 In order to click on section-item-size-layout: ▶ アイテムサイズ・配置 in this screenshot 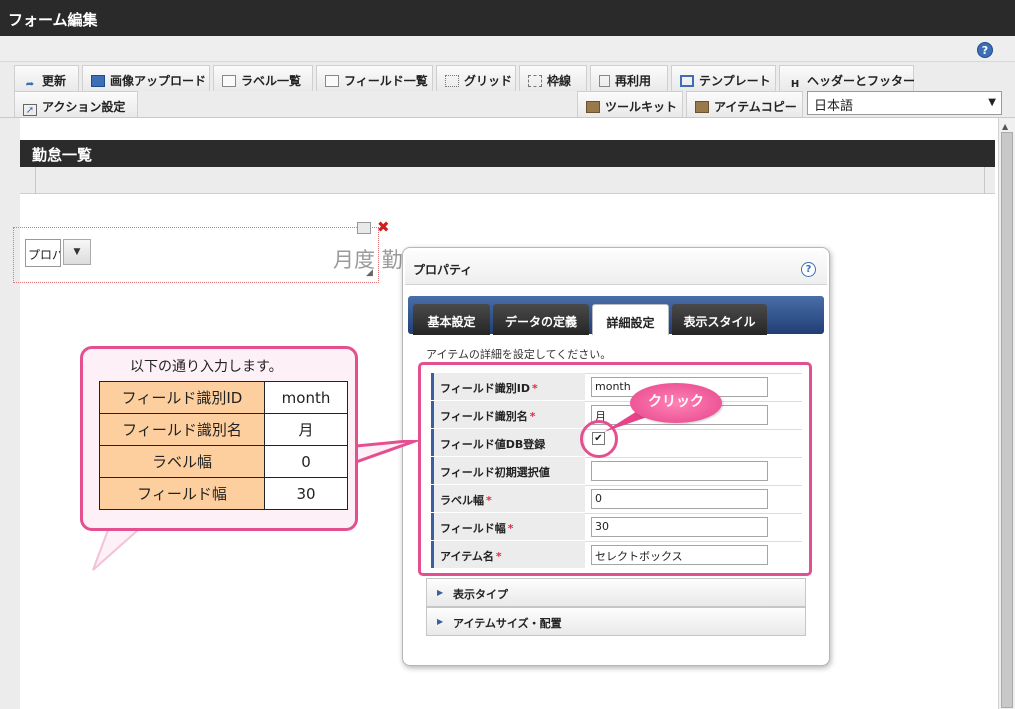, I will do `click(616, 621)`.